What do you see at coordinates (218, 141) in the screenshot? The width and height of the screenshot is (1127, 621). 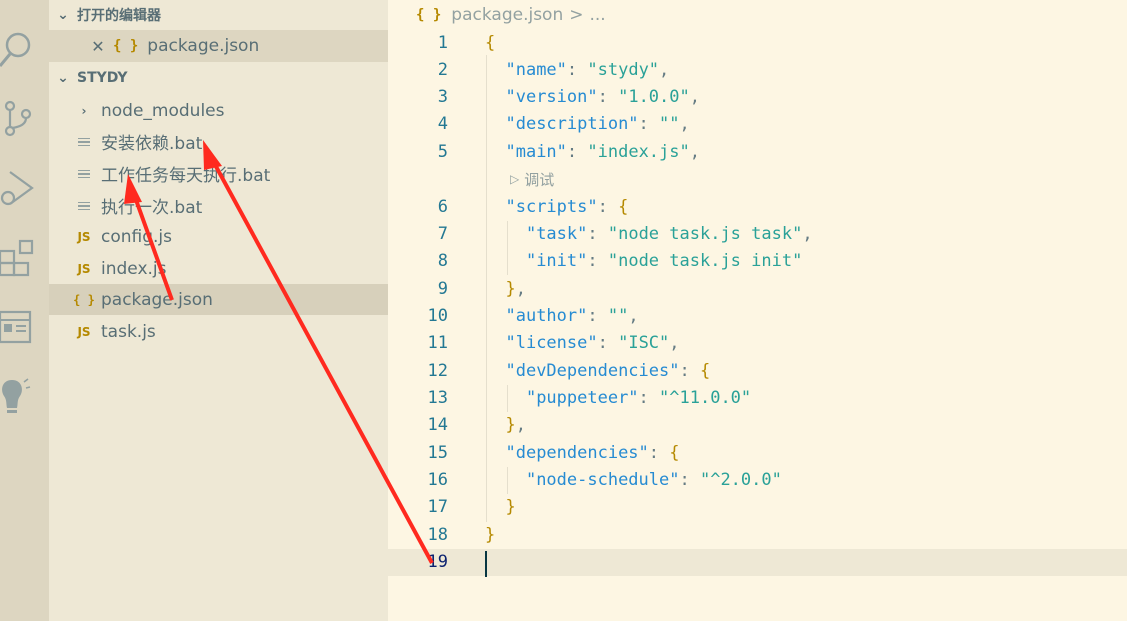 I see `tree-item-install-bat: 安装依赖.bat` at bounding box center [218, 141].